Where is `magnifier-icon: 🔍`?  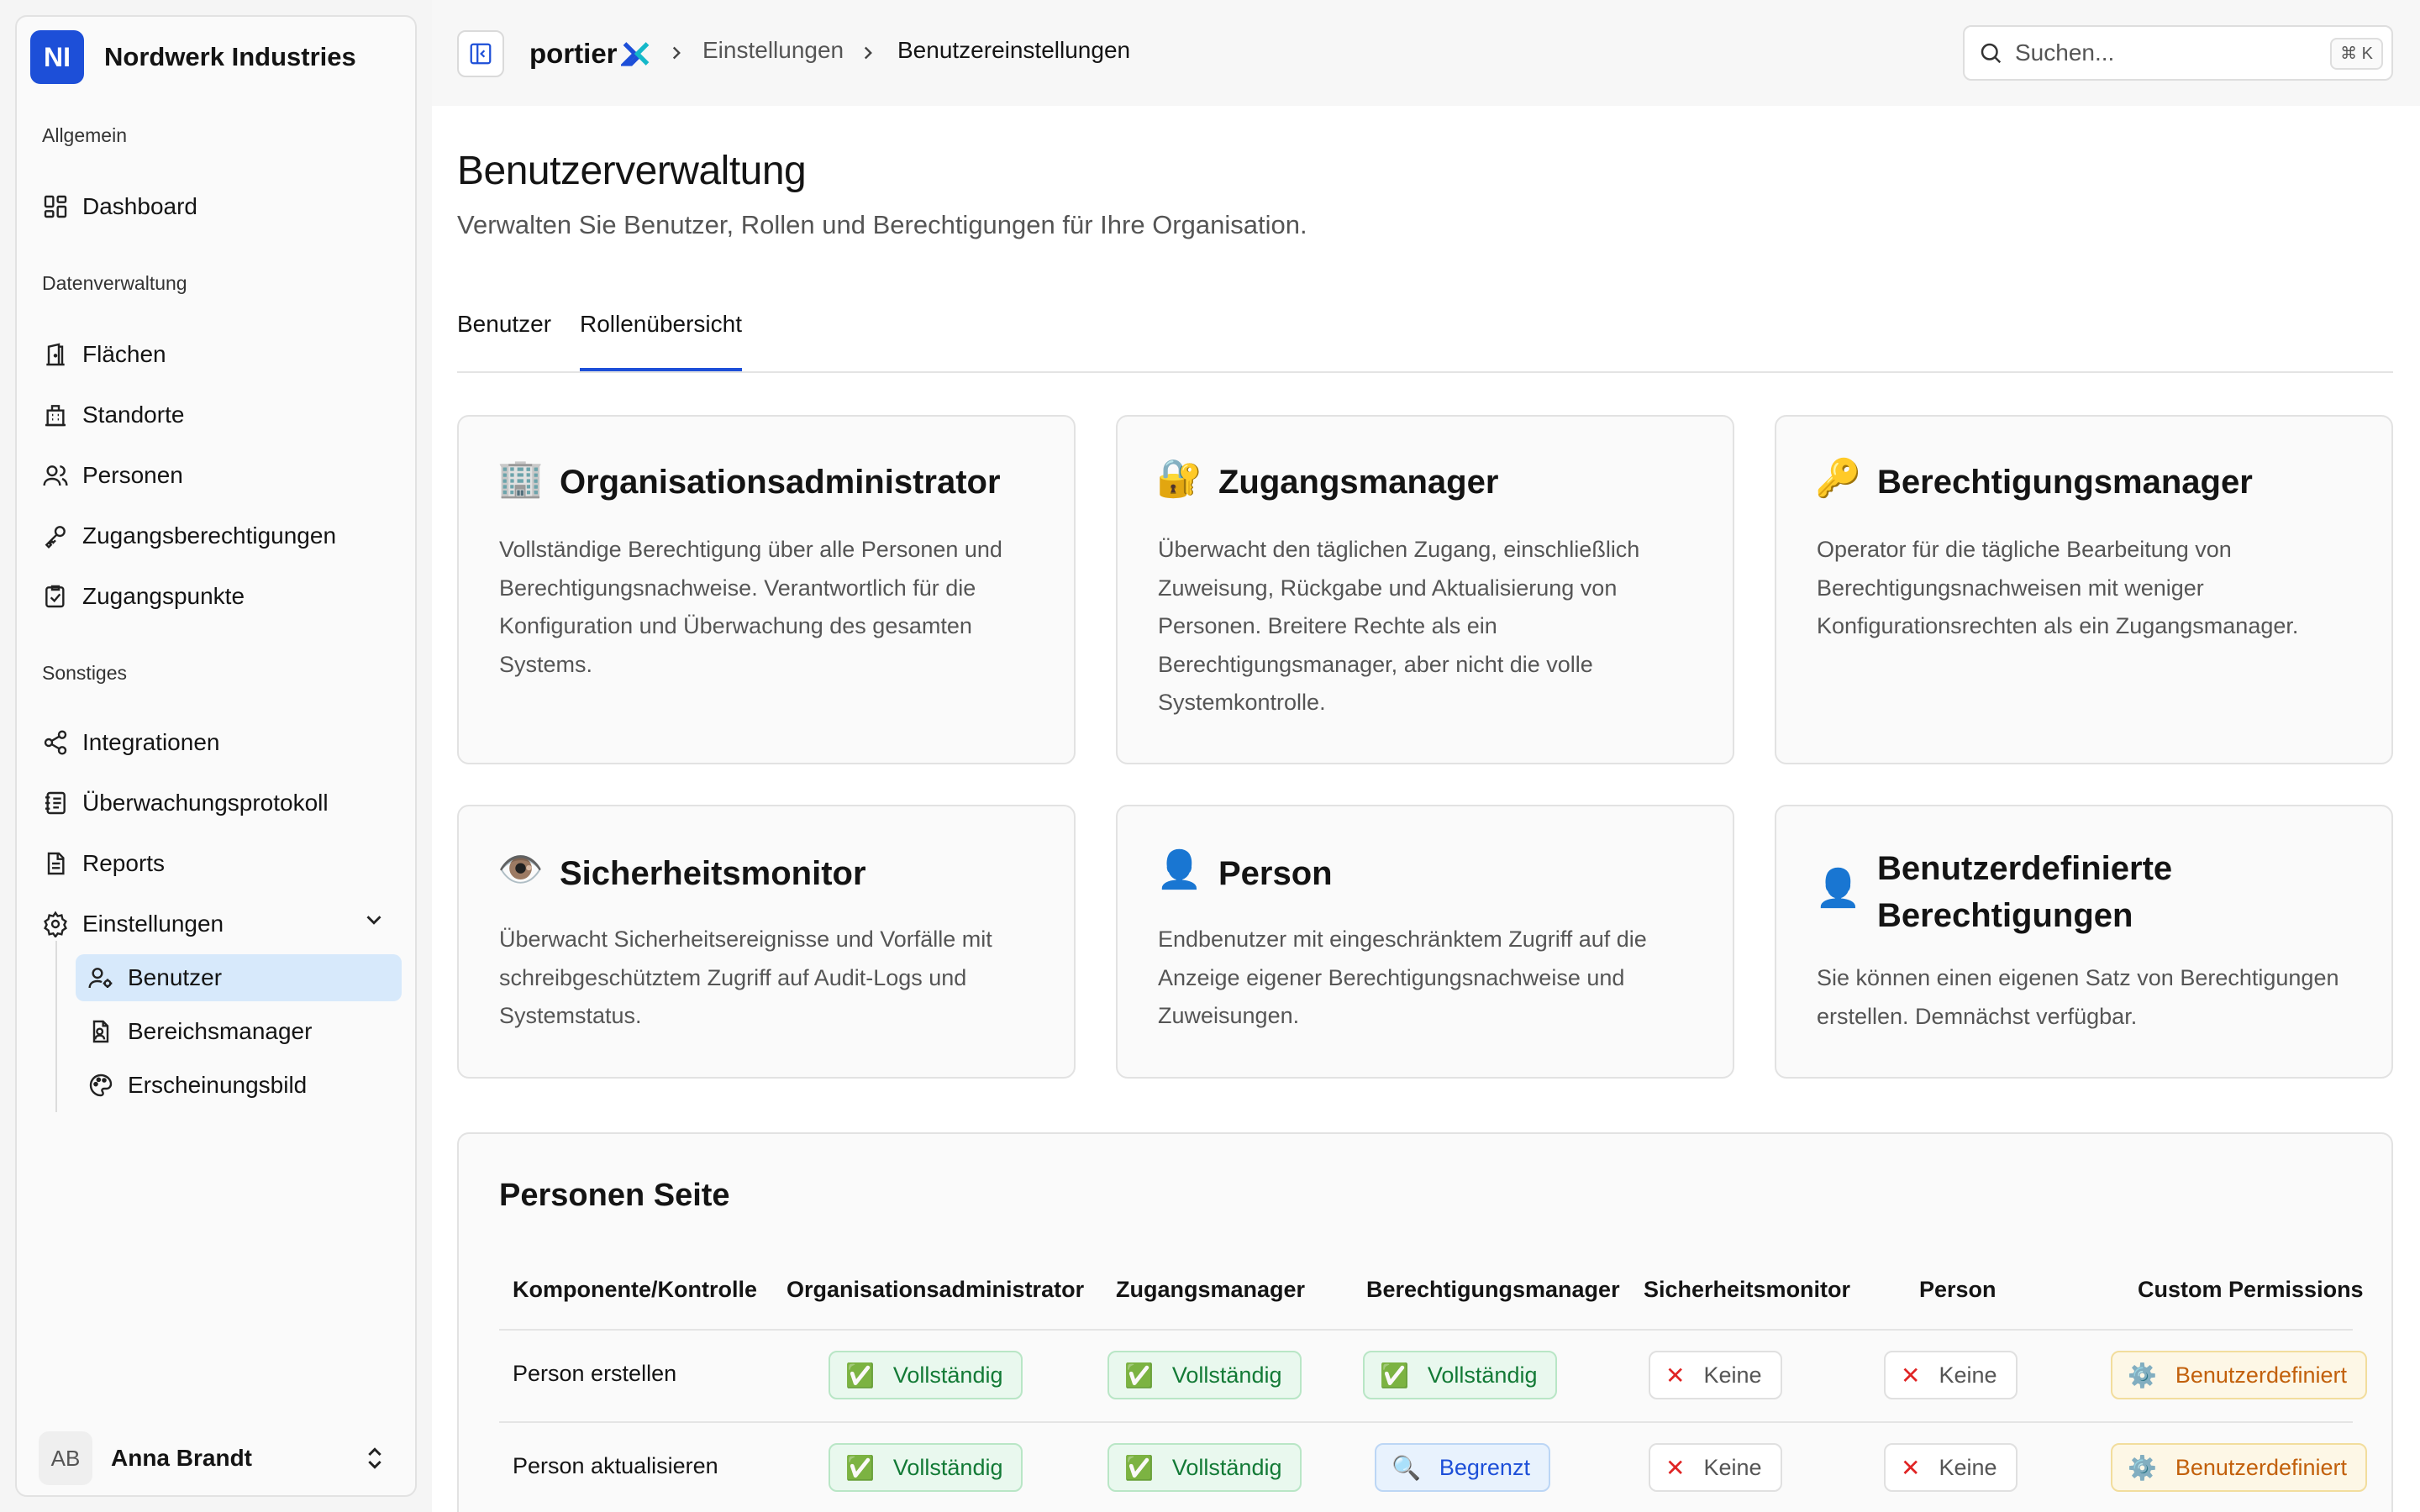
magnifier-icon: 🔍 is located at coordinates (1407, 1467).